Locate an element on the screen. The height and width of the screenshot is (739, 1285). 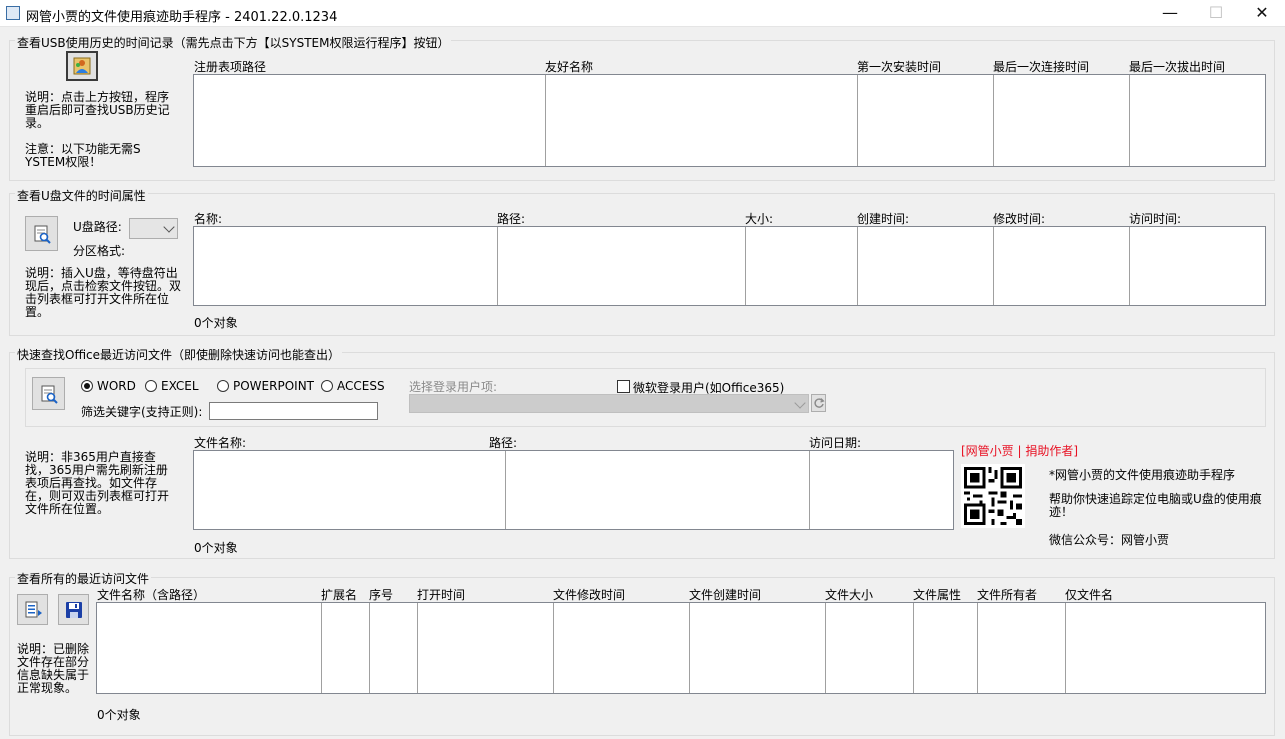
recent-col-header: 扩展名 is located at coordinates (339, 594).